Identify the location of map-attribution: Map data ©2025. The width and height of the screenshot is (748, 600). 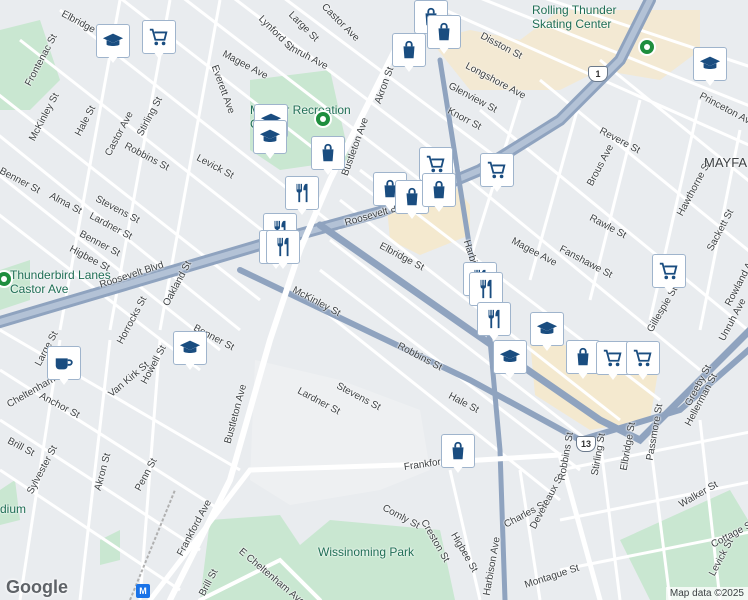
(706, 593).